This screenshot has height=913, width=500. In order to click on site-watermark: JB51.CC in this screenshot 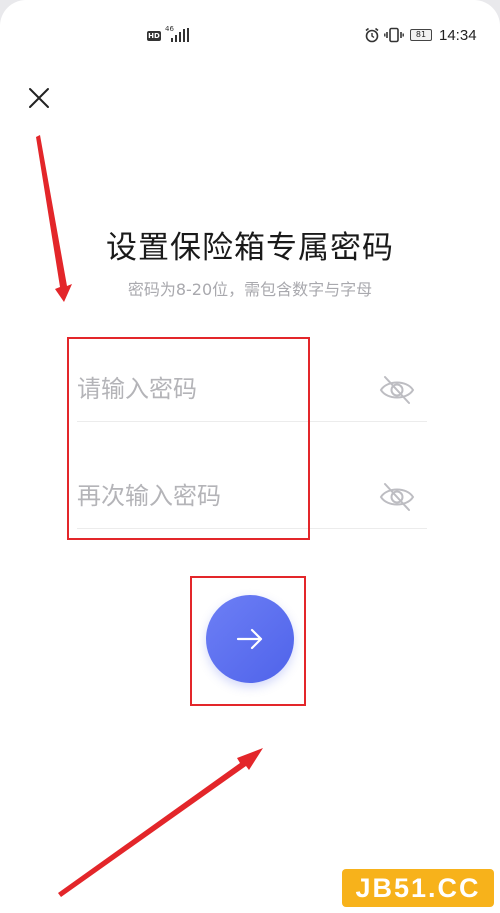, I will do `click(418, 888)`.